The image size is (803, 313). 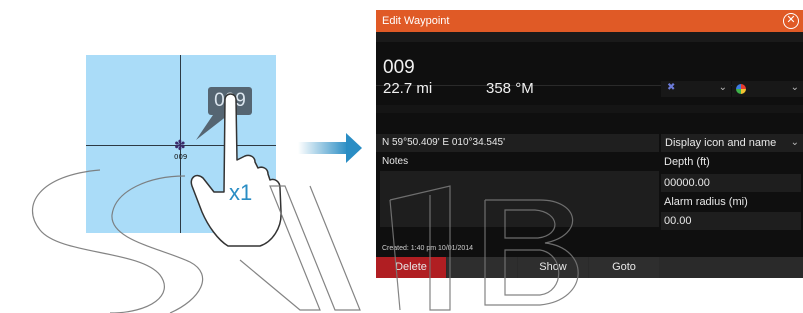 I want to click on depth-value: 00000.00, so click(x=687, y=183).